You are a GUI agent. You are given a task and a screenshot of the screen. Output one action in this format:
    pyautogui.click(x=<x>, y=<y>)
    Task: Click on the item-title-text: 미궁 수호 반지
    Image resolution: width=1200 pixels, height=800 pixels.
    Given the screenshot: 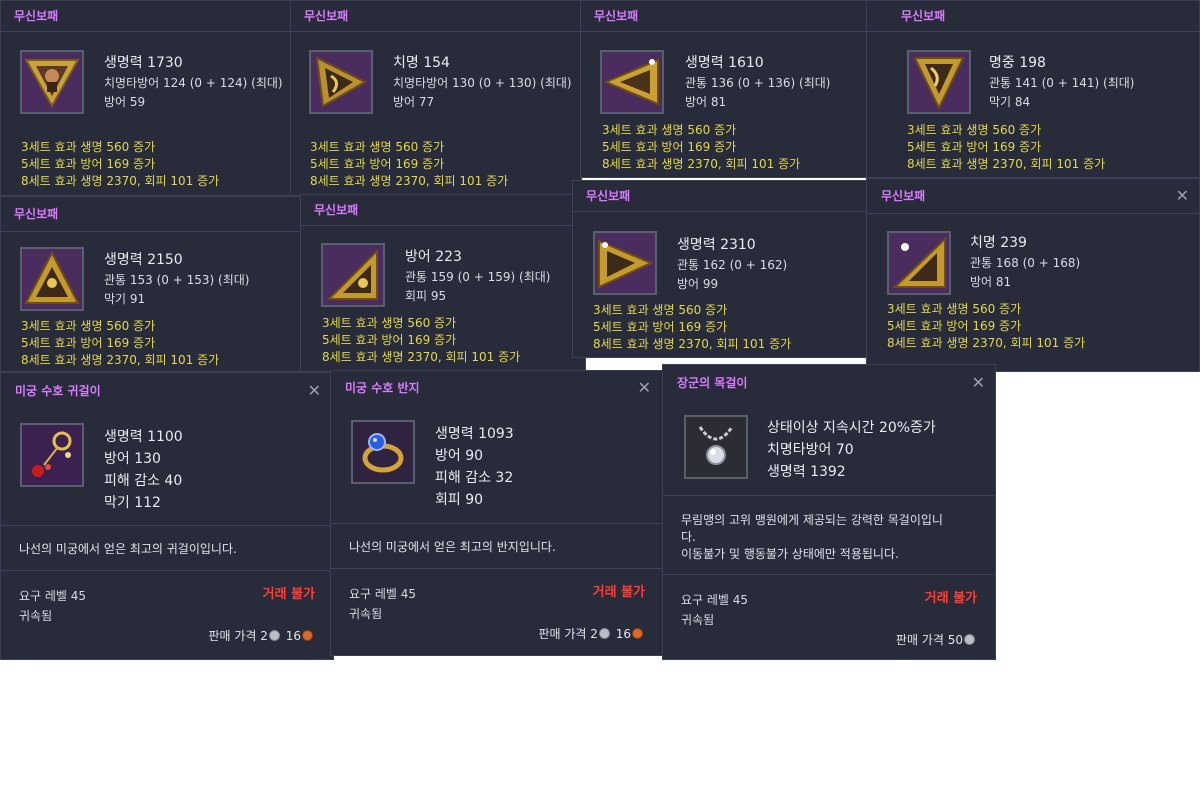 What is the action you would take?
    pyautogui.click(x=382, y=388)
    